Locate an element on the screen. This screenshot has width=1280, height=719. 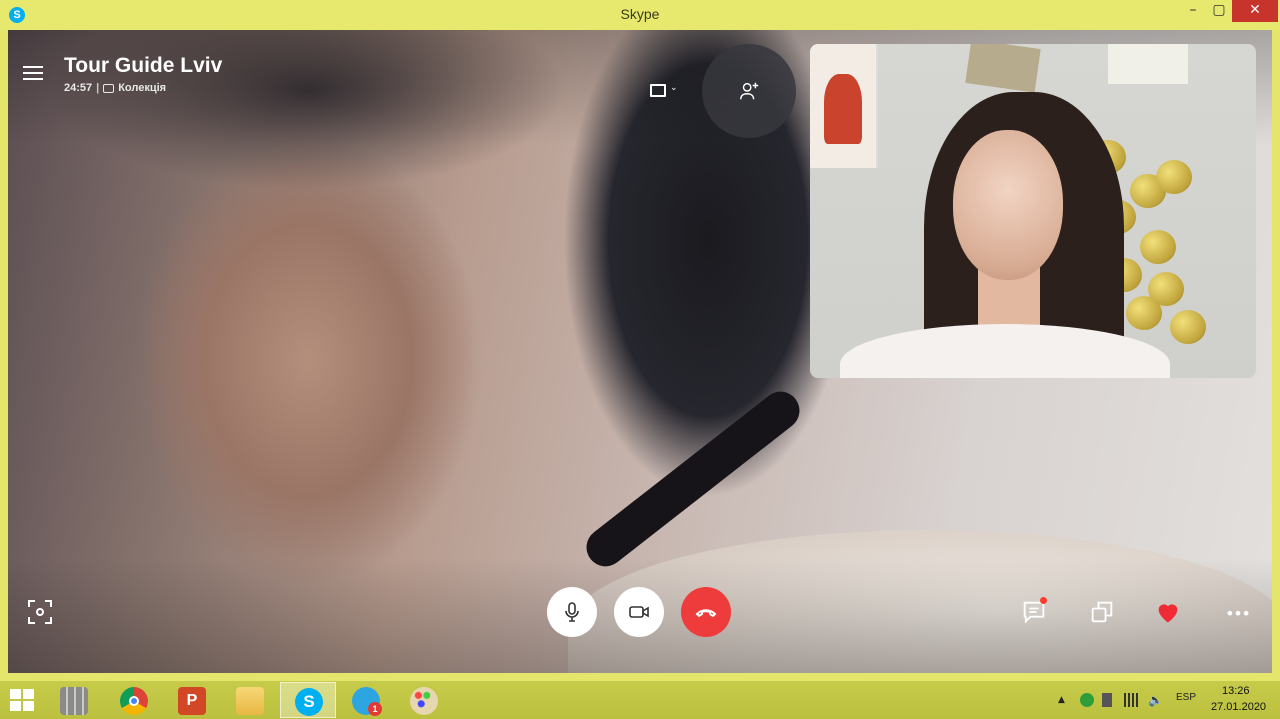
taskbar-app-chrome is located at coordinates (134, 700).